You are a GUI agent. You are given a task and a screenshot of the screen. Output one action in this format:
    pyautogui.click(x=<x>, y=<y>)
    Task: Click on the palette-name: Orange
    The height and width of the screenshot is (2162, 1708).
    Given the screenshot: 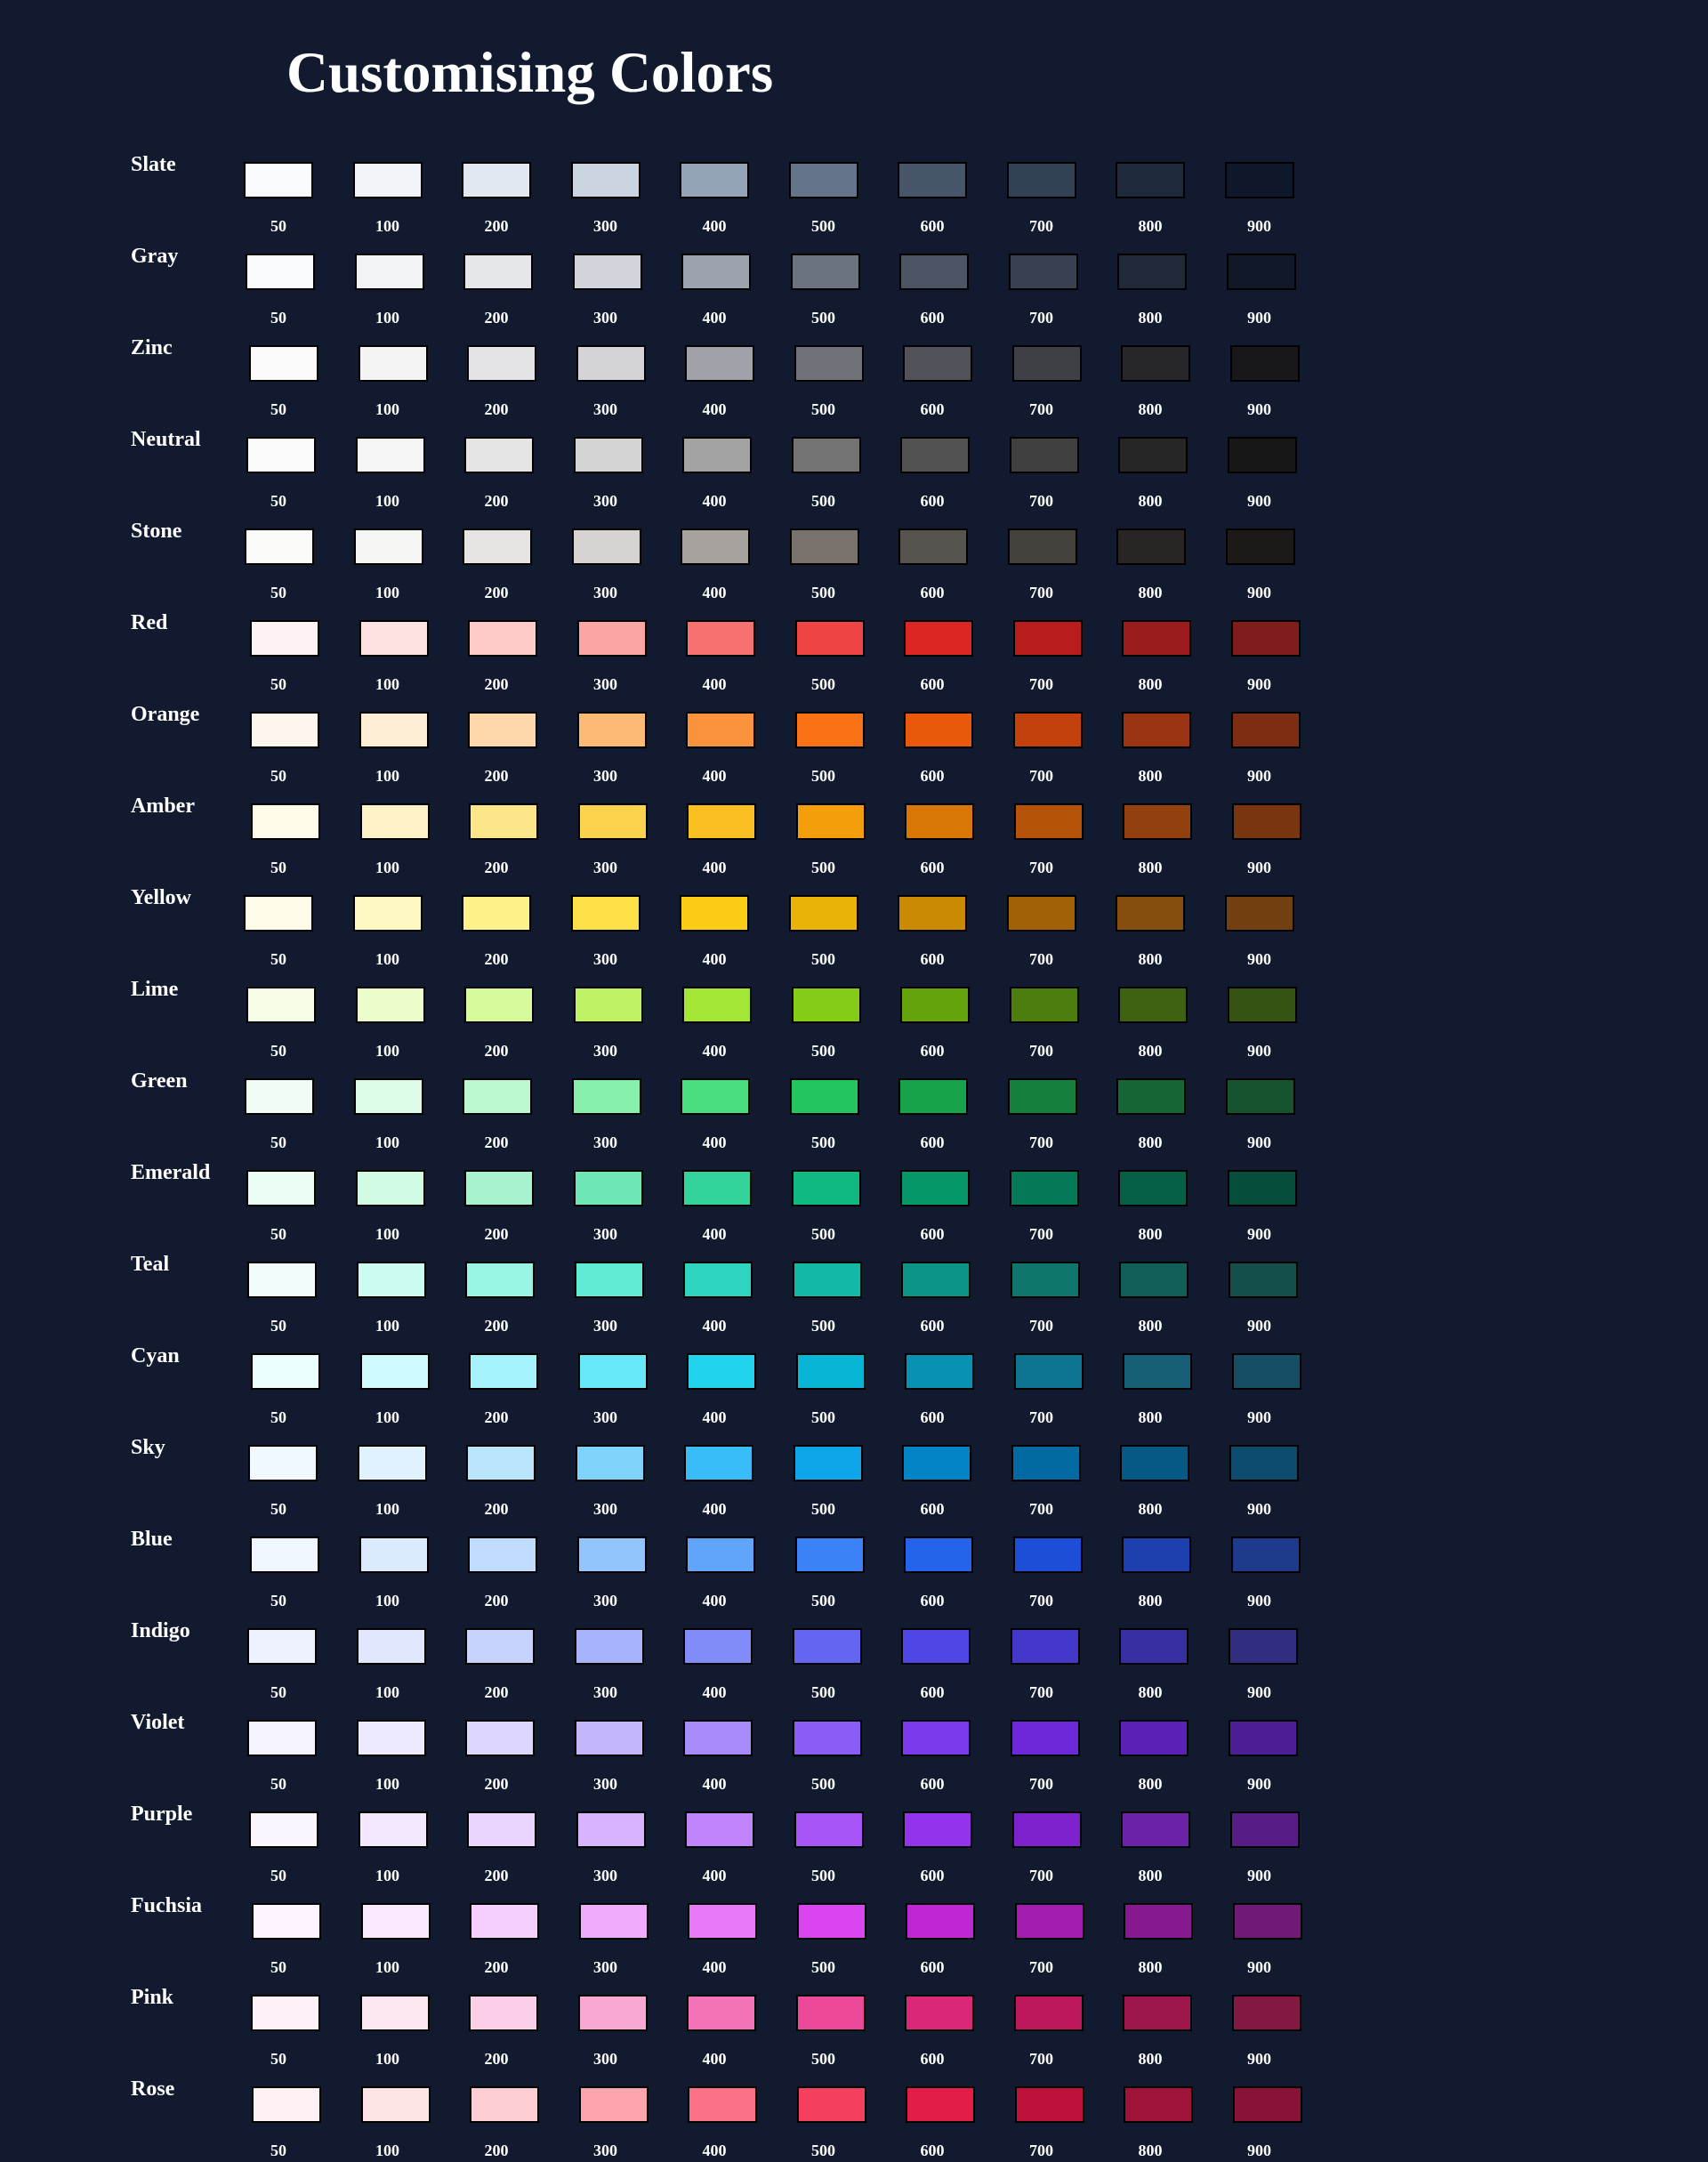 What is the action you would take?
    pyautogui.click(x=165, y=714)
    